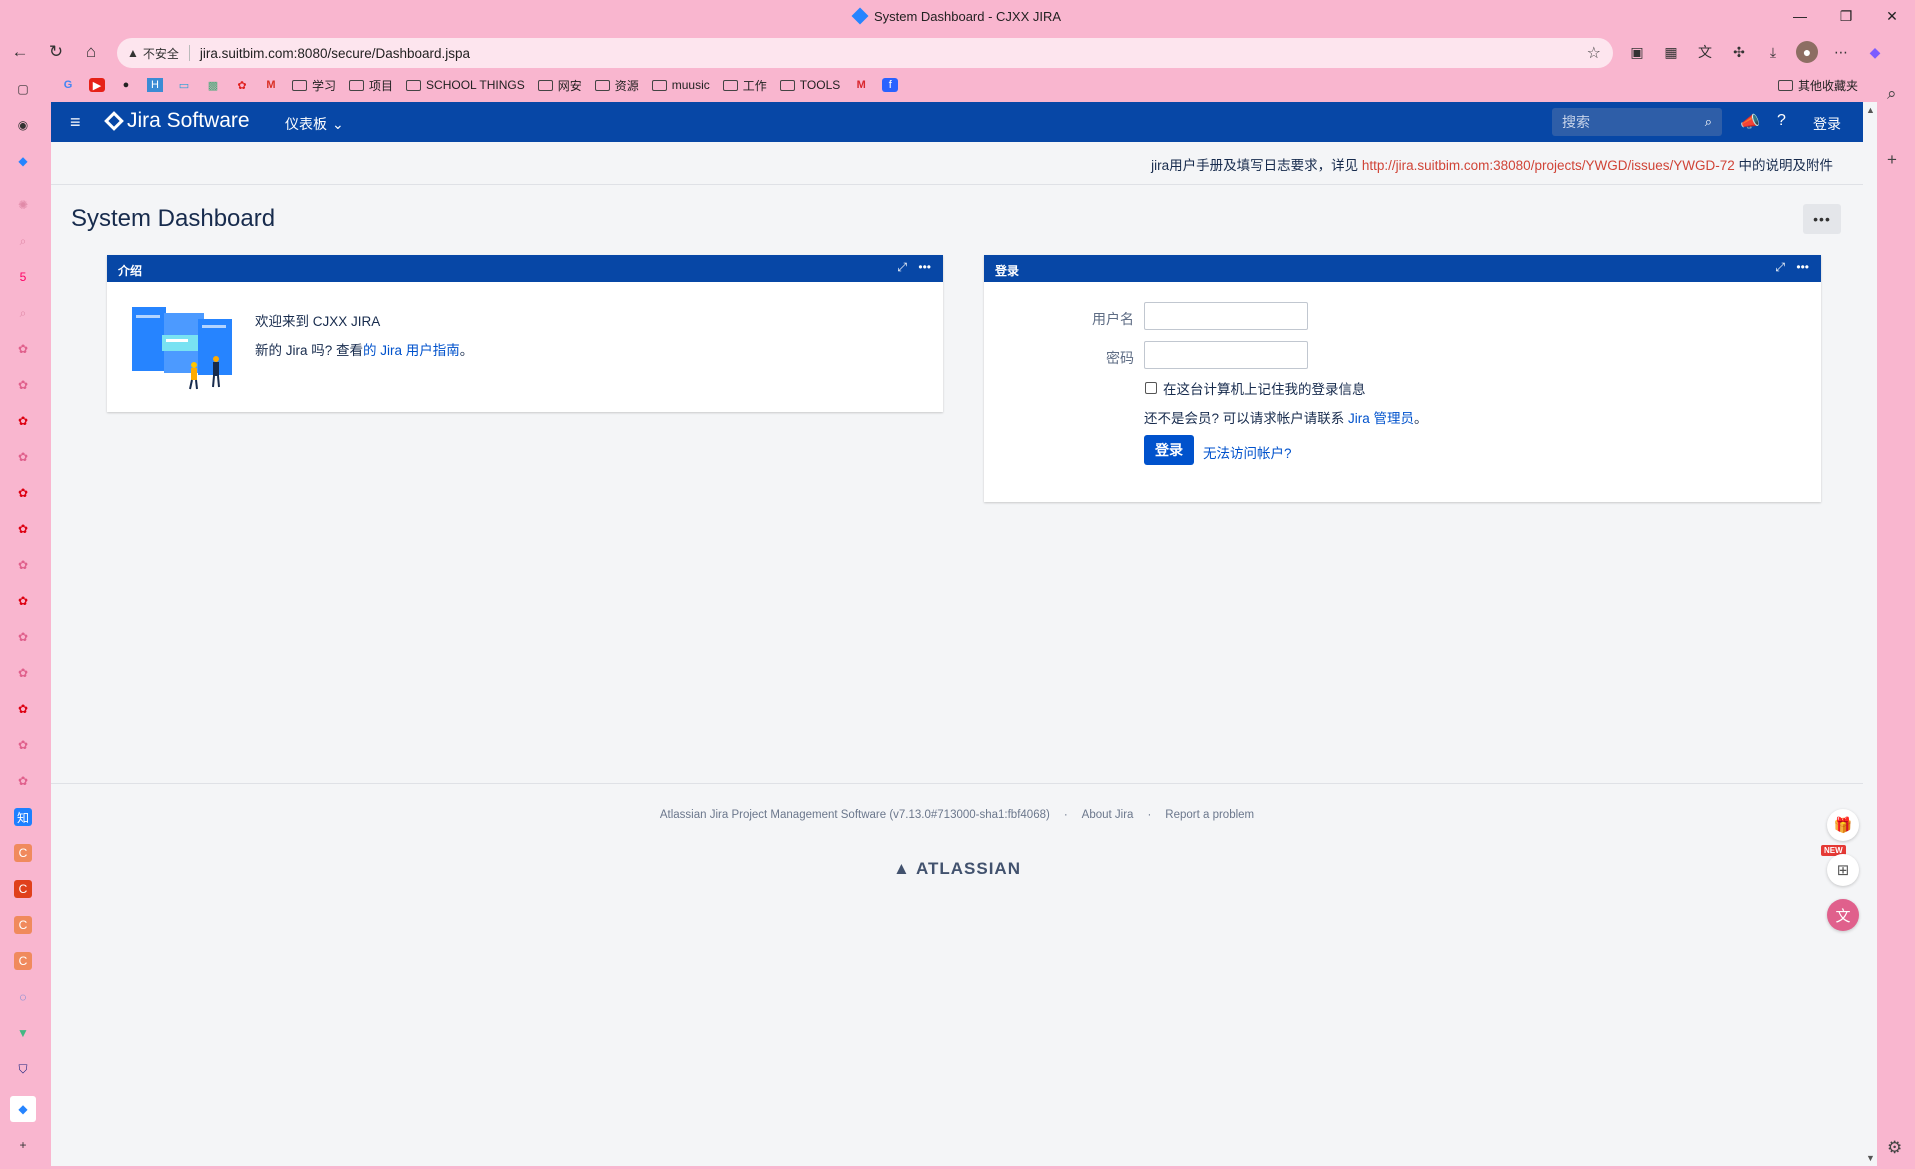 The image size is (1915, 1169). What do you see at coordinates (1209, 815) in the screenshot?
I see `report-problem-link: Report a problem` at bounding box center [1209, 815].